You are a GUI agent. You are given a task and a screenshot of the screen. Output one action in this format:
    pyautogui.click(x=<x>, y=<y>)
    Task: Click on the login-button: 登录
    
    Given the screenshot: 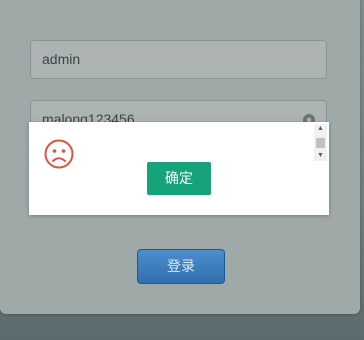 What is the action you would take?
    pyautogui.click(x=181, y=266)
    